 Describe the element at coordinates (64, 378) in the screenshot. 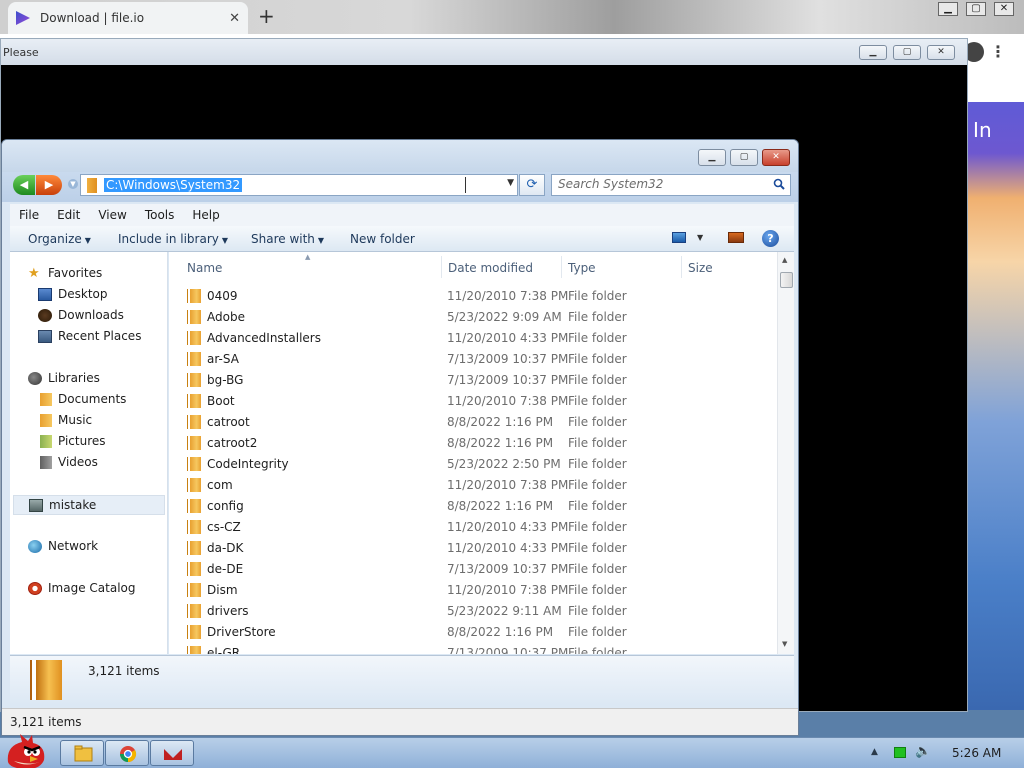

I see `nav-libraries: Libraries` at that location.